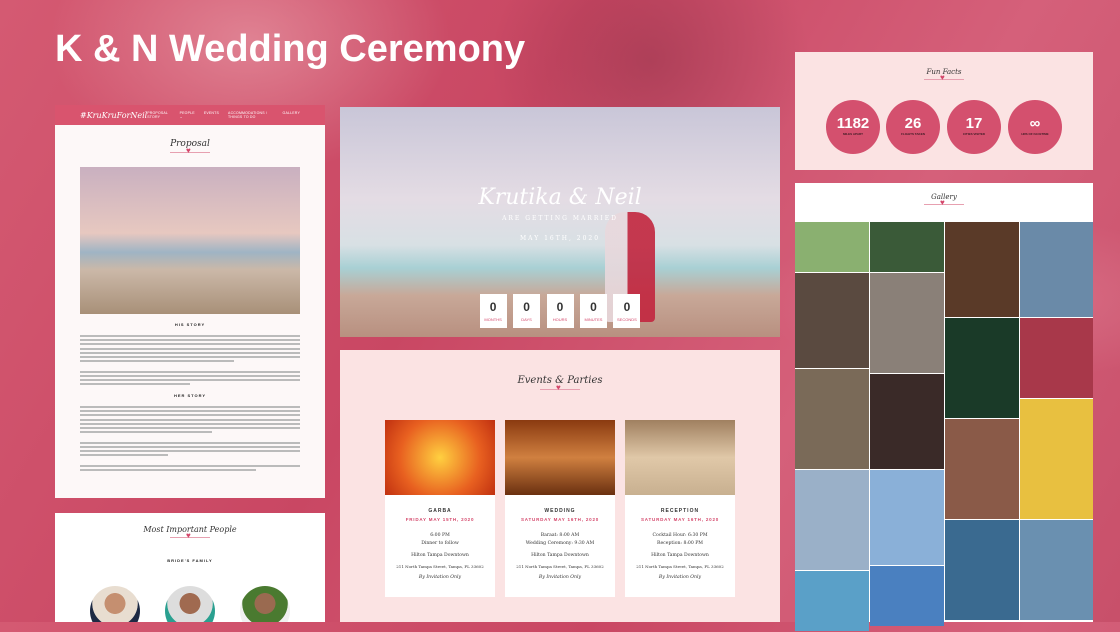  What do you see at coordinates (493, 311) in the screenshot?
I see `countdown-months: 0 MONTHS` at bounding box center [493, 311].